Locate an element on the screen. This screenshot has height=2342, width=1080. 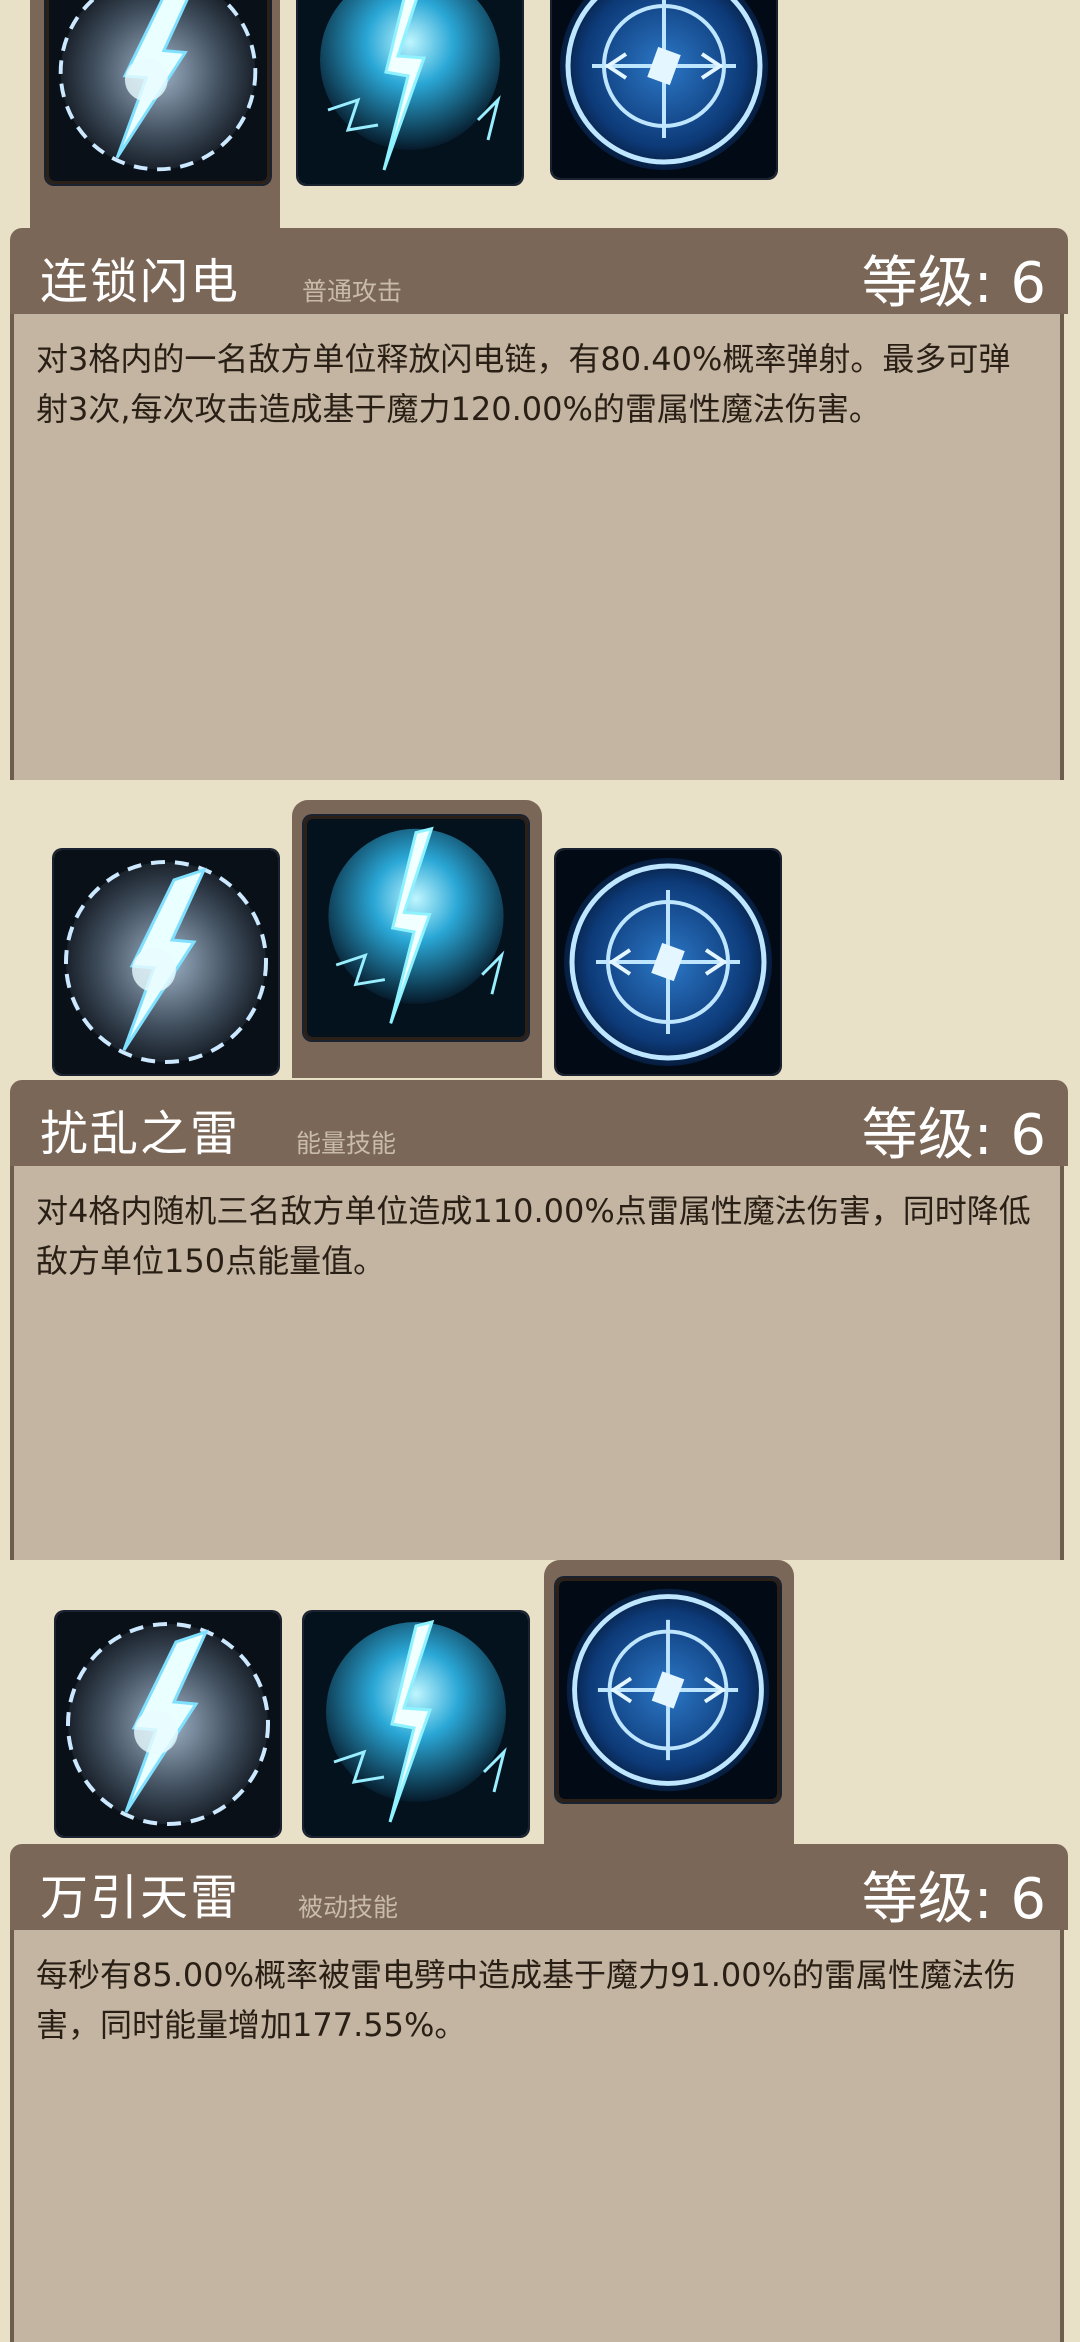
skill-name: 连锁闪电 is located at coordinates (140, 282).